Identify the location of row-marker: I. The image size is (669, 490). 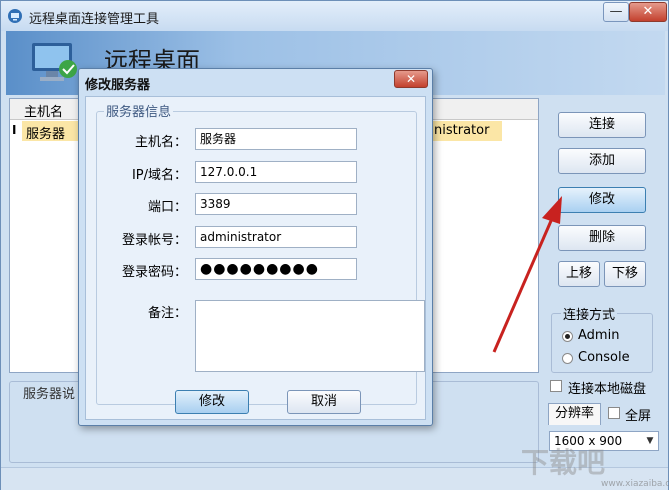
(14, 130).